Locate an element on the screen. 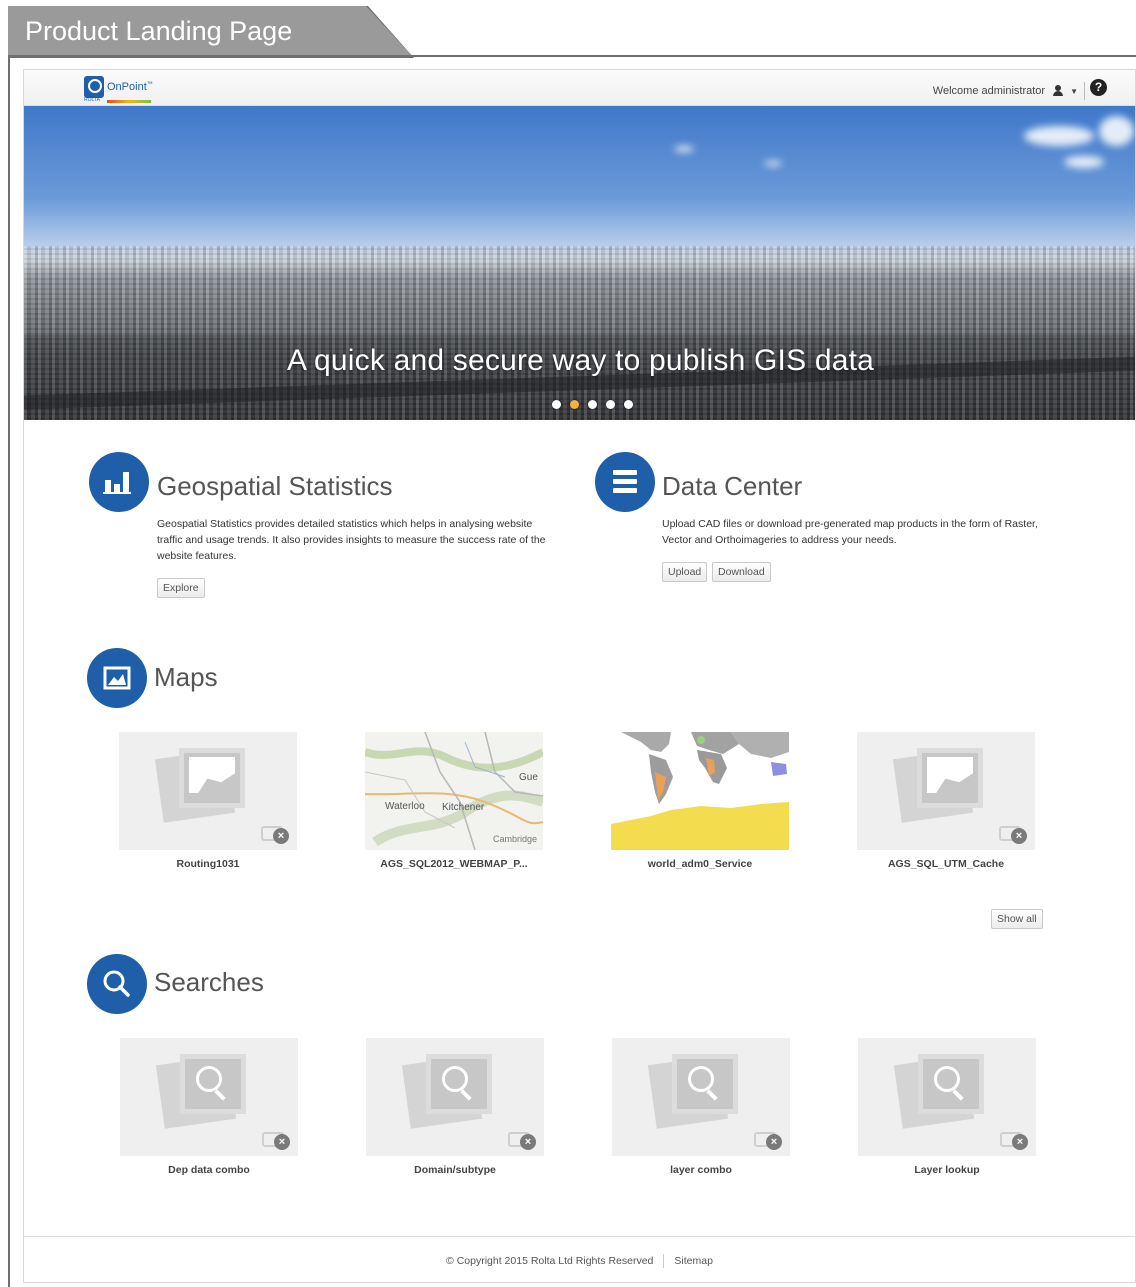 This screenshot has height=1287, width=1136. map-label-cambridge: Cambridge is located at coordinates (515, 839).